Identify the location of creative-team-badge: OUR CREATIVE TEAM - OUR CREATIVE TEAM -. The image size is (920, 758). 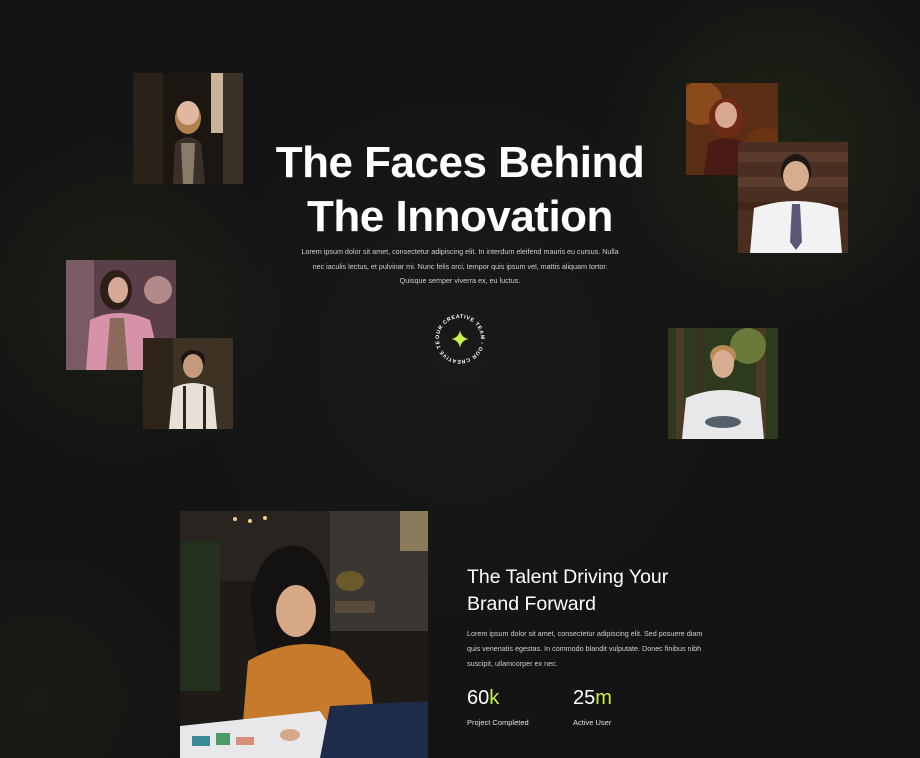
(460, 339).